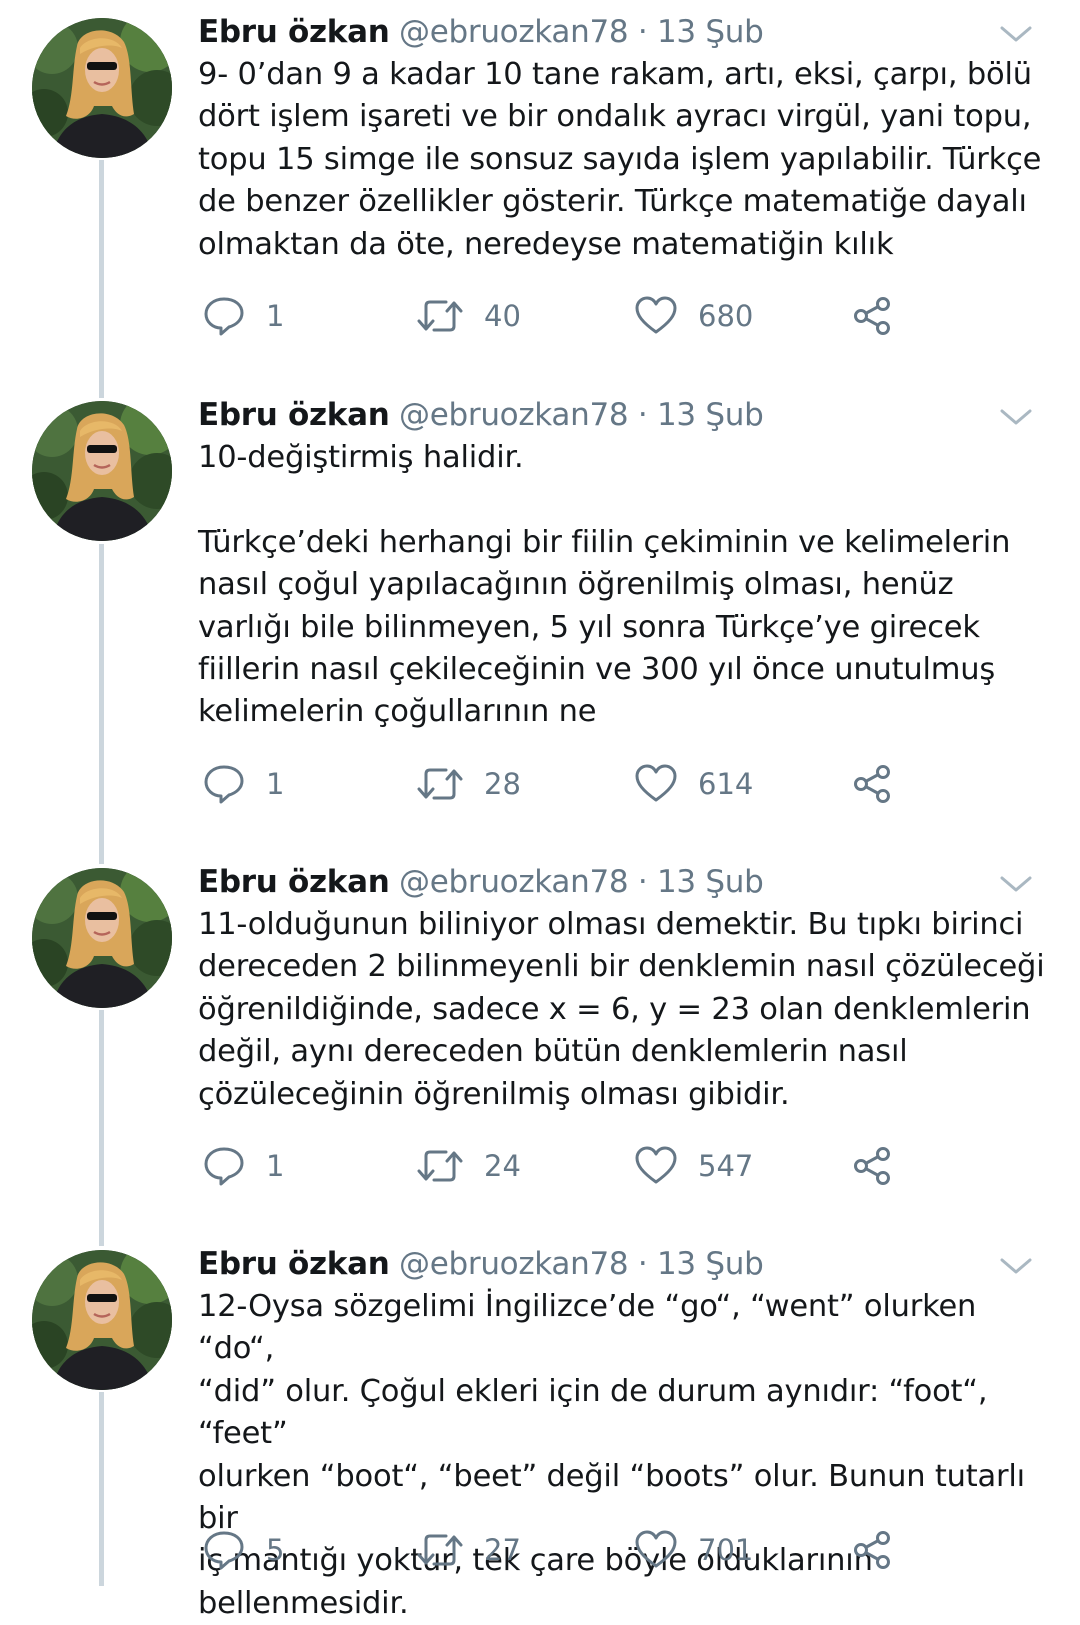  Describe the element at coordinates (502, 1550) in the screenshot. I see `retweet-count: 27` at that location.